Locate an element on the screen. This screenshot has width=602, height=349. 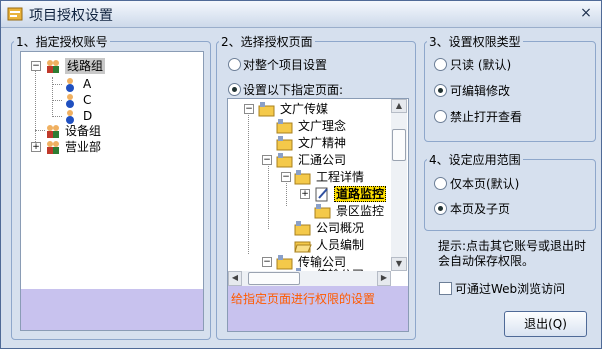
radio-readonly-label: 只读 (默认) is located at coordinates (481, 65).